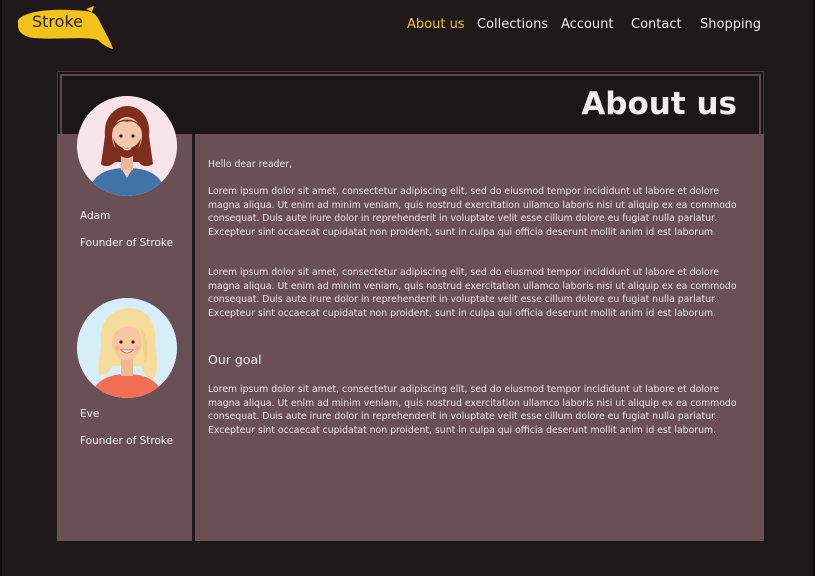 This screenshot has width=815, height=576. Describe the element at coordinates (656, 24) in the screenshot. I see `nav-item-contact: Contact` at that location.